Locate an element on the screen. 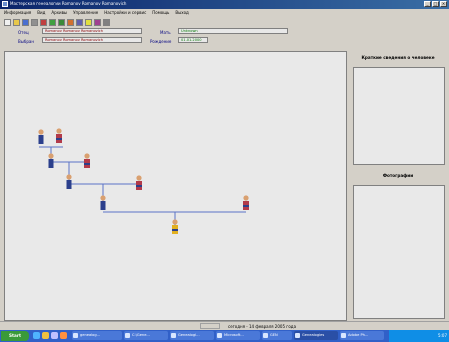  chart-icon is located at coordinates (97, 22).